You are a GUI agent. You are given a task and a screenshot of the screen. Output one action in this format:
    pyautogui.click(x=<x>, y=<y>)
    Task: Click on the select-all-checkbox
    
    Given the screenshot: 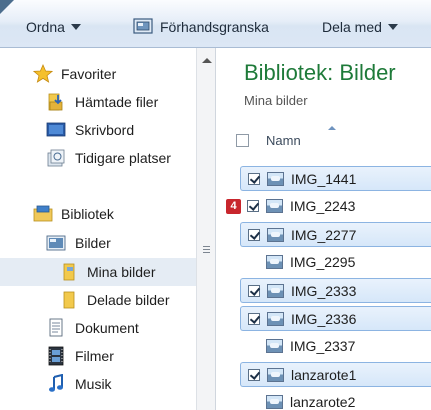 What is the action you would take?
    pyautogui.click(x=242, y=140)
    